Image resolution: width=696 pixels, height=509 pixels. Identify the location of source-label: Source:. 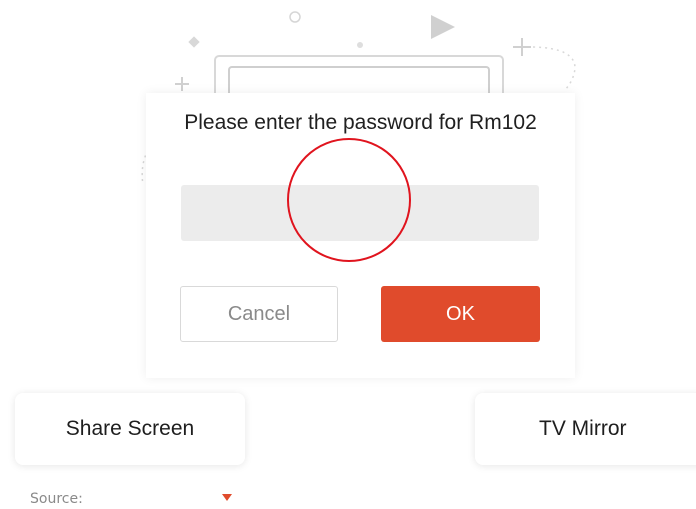
(56, 499).